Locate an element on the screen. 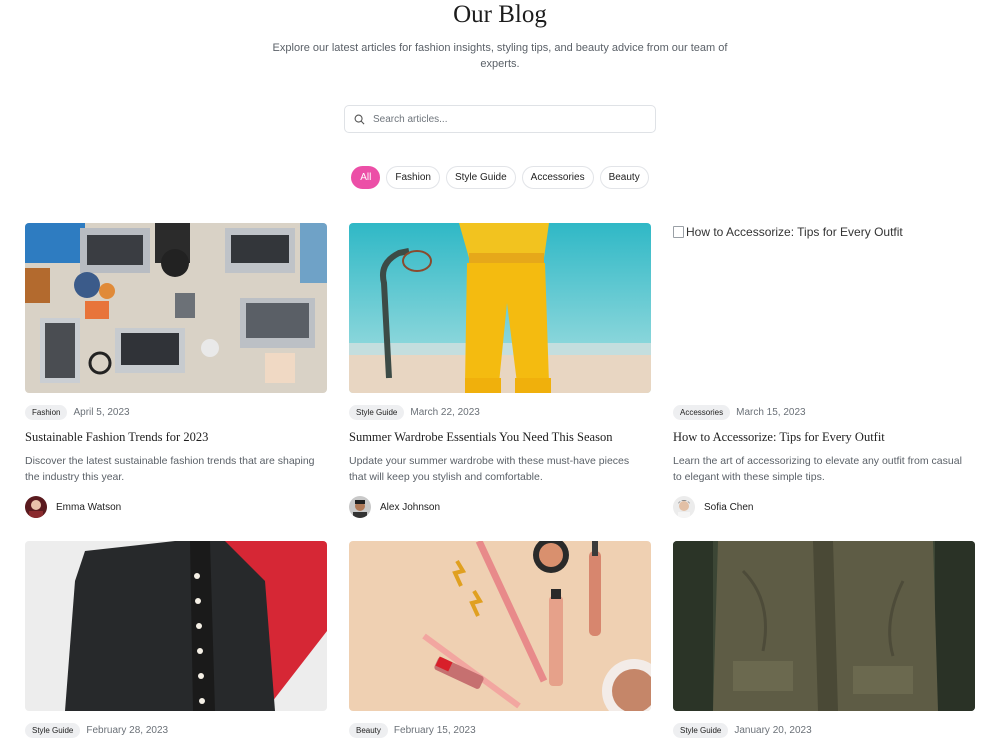  yellow-tracksuit-photo is located at coordinates (500, 308).